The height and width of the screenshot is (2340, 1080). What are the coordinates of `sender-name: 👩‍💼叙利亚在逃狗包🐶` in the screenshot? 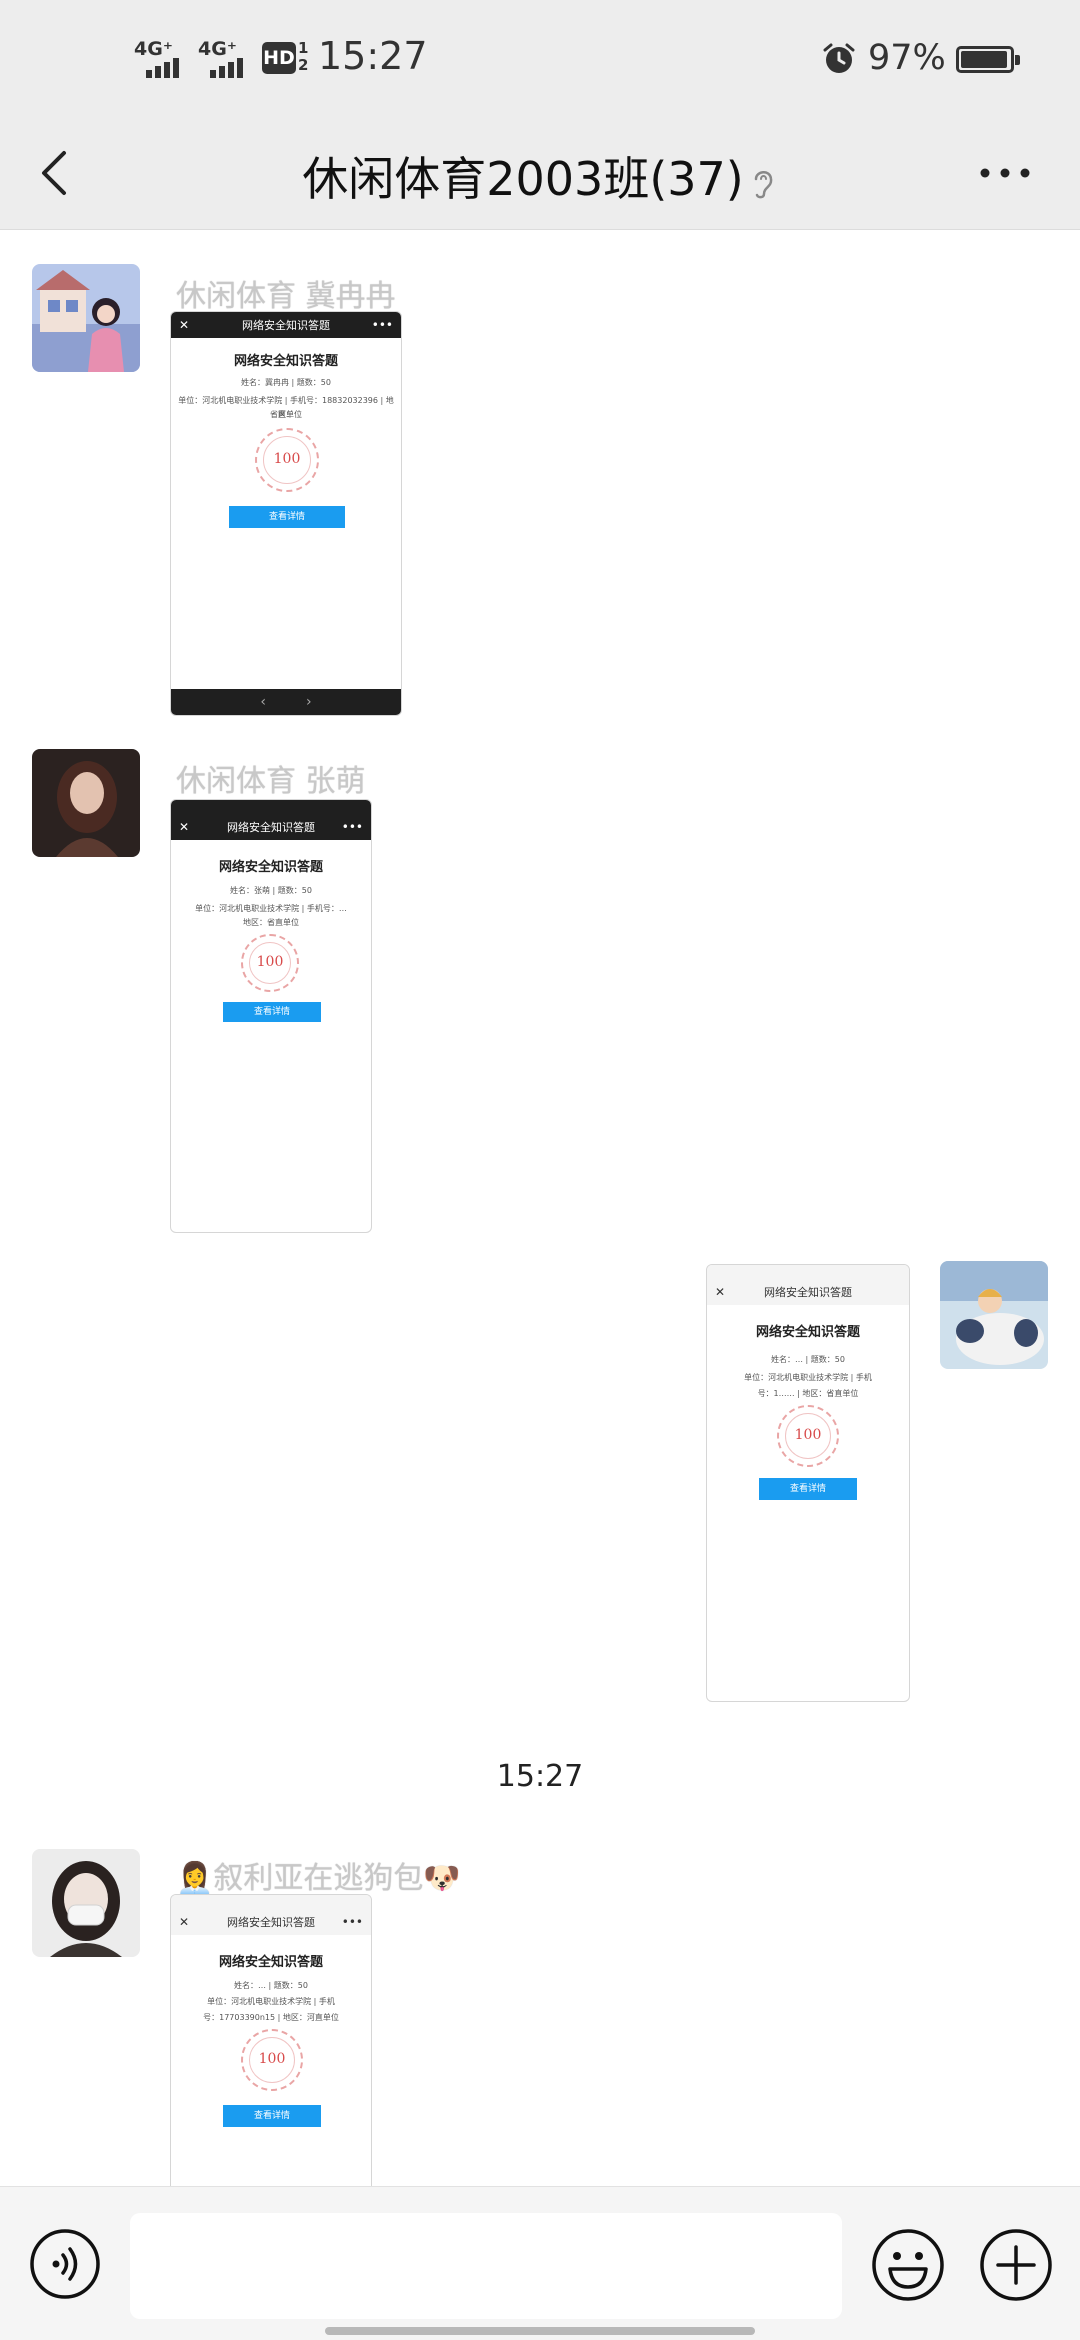 It's located at (318, 1878).